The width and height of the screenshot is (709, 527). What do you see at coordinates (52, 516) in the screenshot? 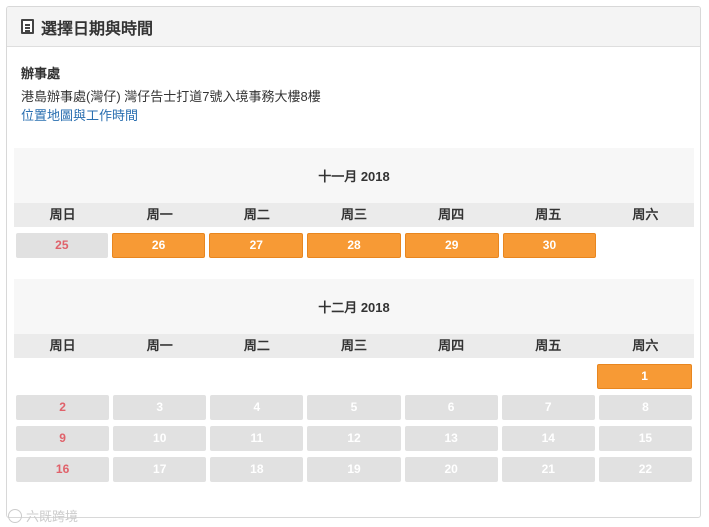
I see `watermark-text: 六既跨境` at bounding box center [52, 516].